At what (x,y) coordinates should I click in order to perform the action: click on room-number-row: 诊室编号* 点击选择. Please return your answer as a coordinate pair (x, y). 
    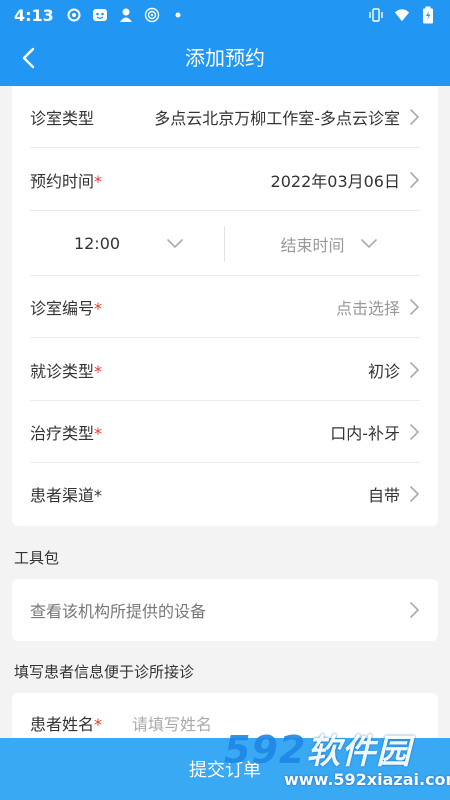
    Looking at the image, I should click on (225, 307).